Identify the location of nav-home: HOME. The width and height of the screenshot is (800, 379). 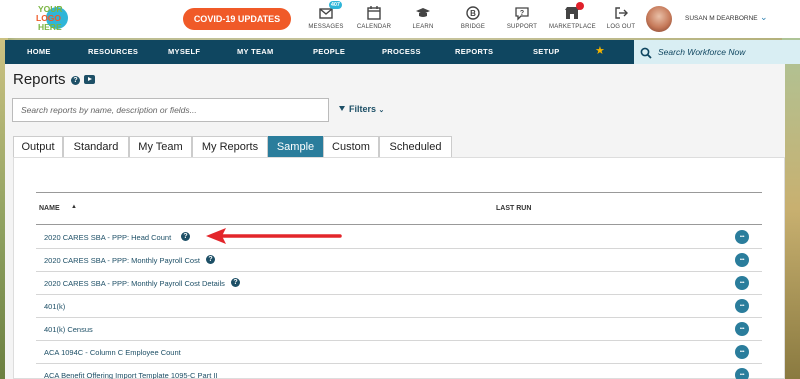
(39, 52).